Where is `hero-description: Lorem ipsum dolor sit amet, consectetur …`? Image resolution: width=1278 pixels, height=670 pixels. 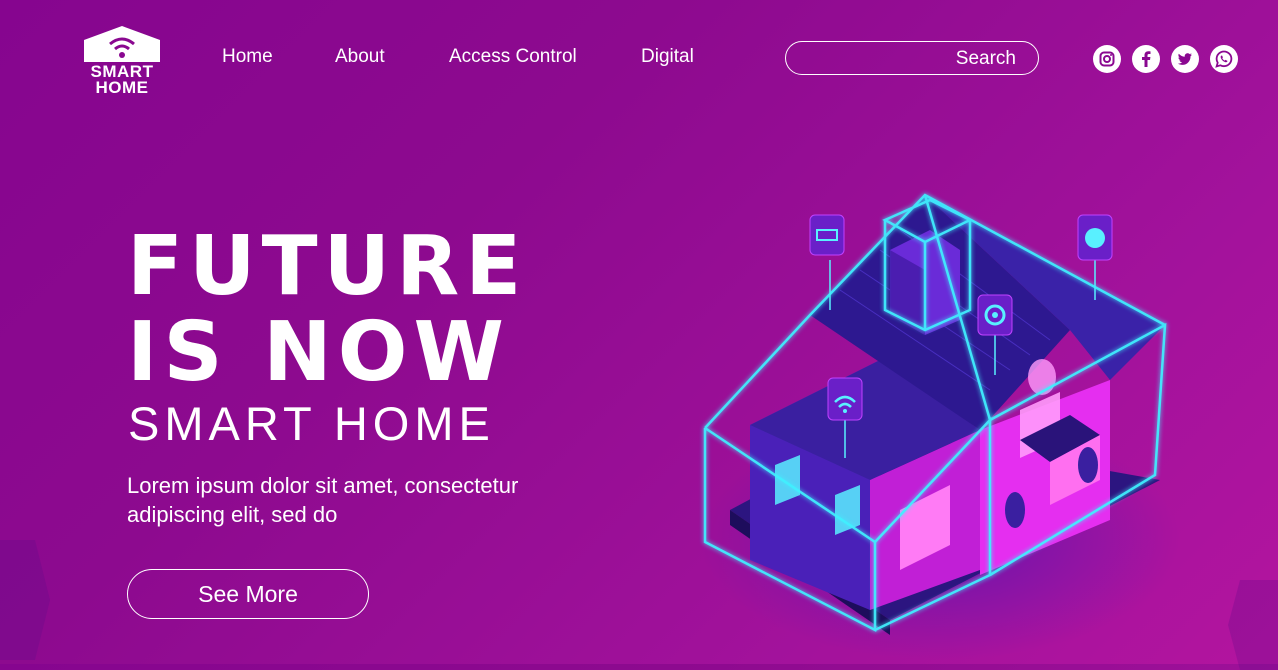 hero-description: Lorem ipsum dolor sit amet, consectetur … is located at coordinates (323, 500).